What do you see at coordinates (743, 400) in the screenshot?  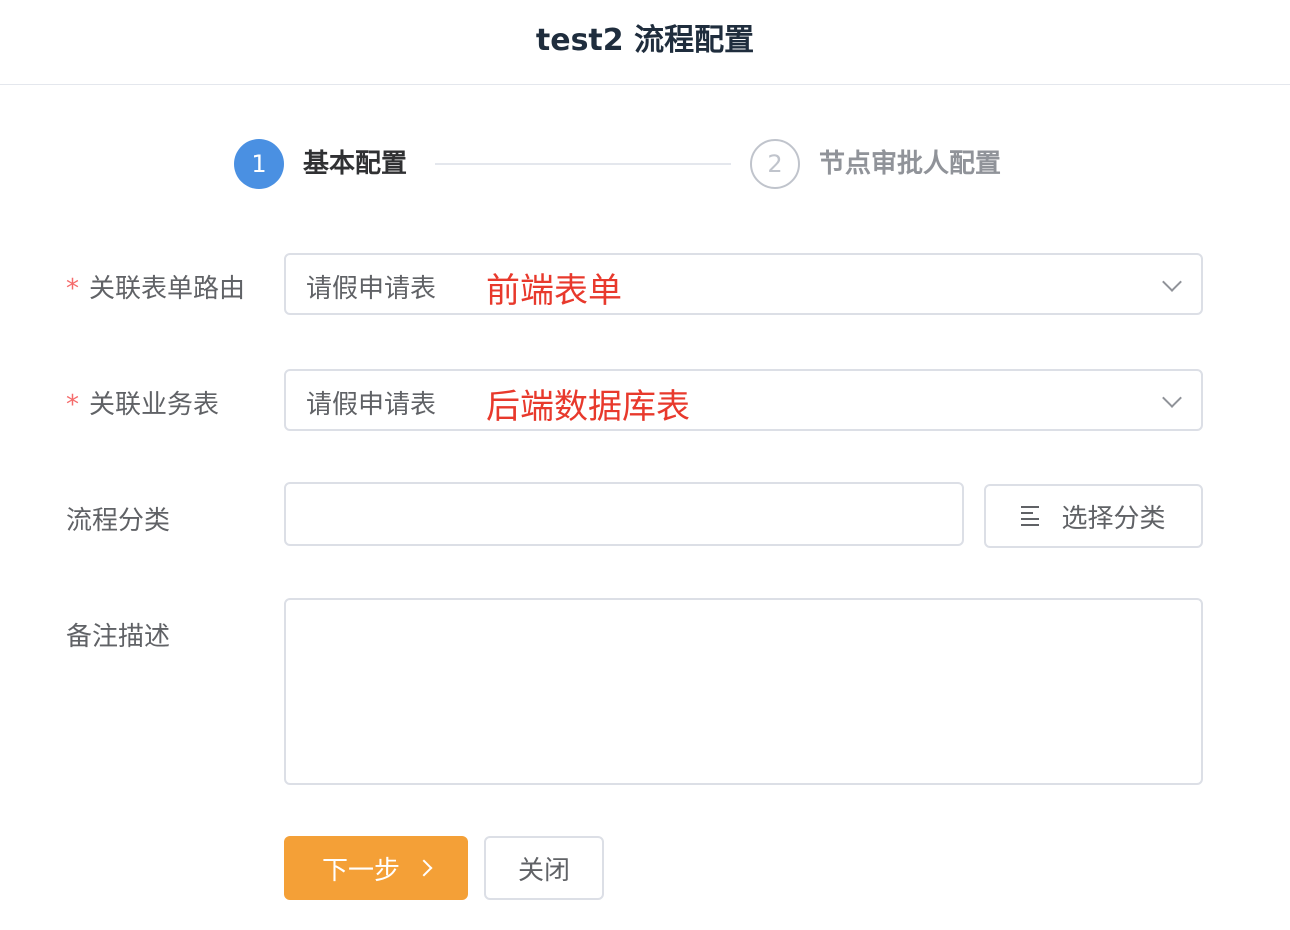 I see `business-table-select: 请假申请表 后端数据库表` at bounding box center [743, 400].